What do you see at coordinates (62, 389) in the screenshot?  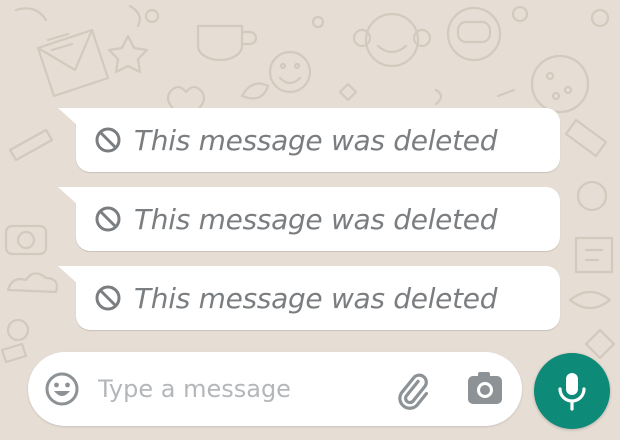 I see `emoji-icon` at bounding box center [62, 389].